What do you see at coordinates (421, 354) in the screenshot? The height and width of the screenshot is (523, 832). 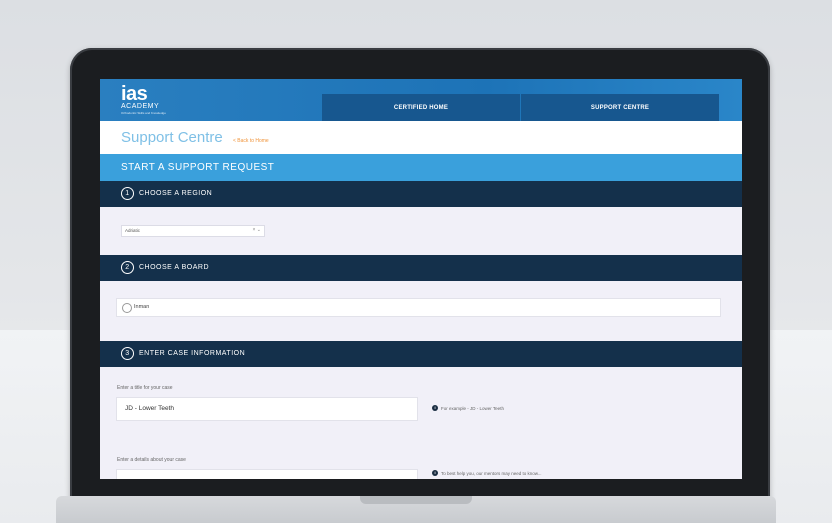 I see `section-case-information: 3 ENTER CASE INFORMATION` at bounding box center [421, 354].